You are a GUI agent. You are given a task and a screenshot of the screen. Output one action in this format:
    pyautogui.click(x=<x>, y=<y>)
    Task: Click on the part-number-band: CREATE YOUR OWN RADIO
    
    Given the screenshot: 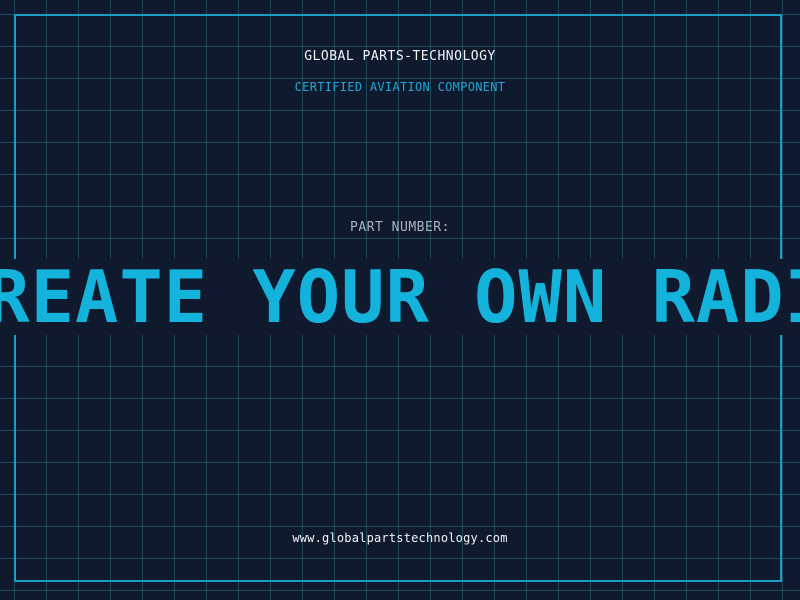 What is the action you would take?
    pyautogui.click(x=400, y=297)
    